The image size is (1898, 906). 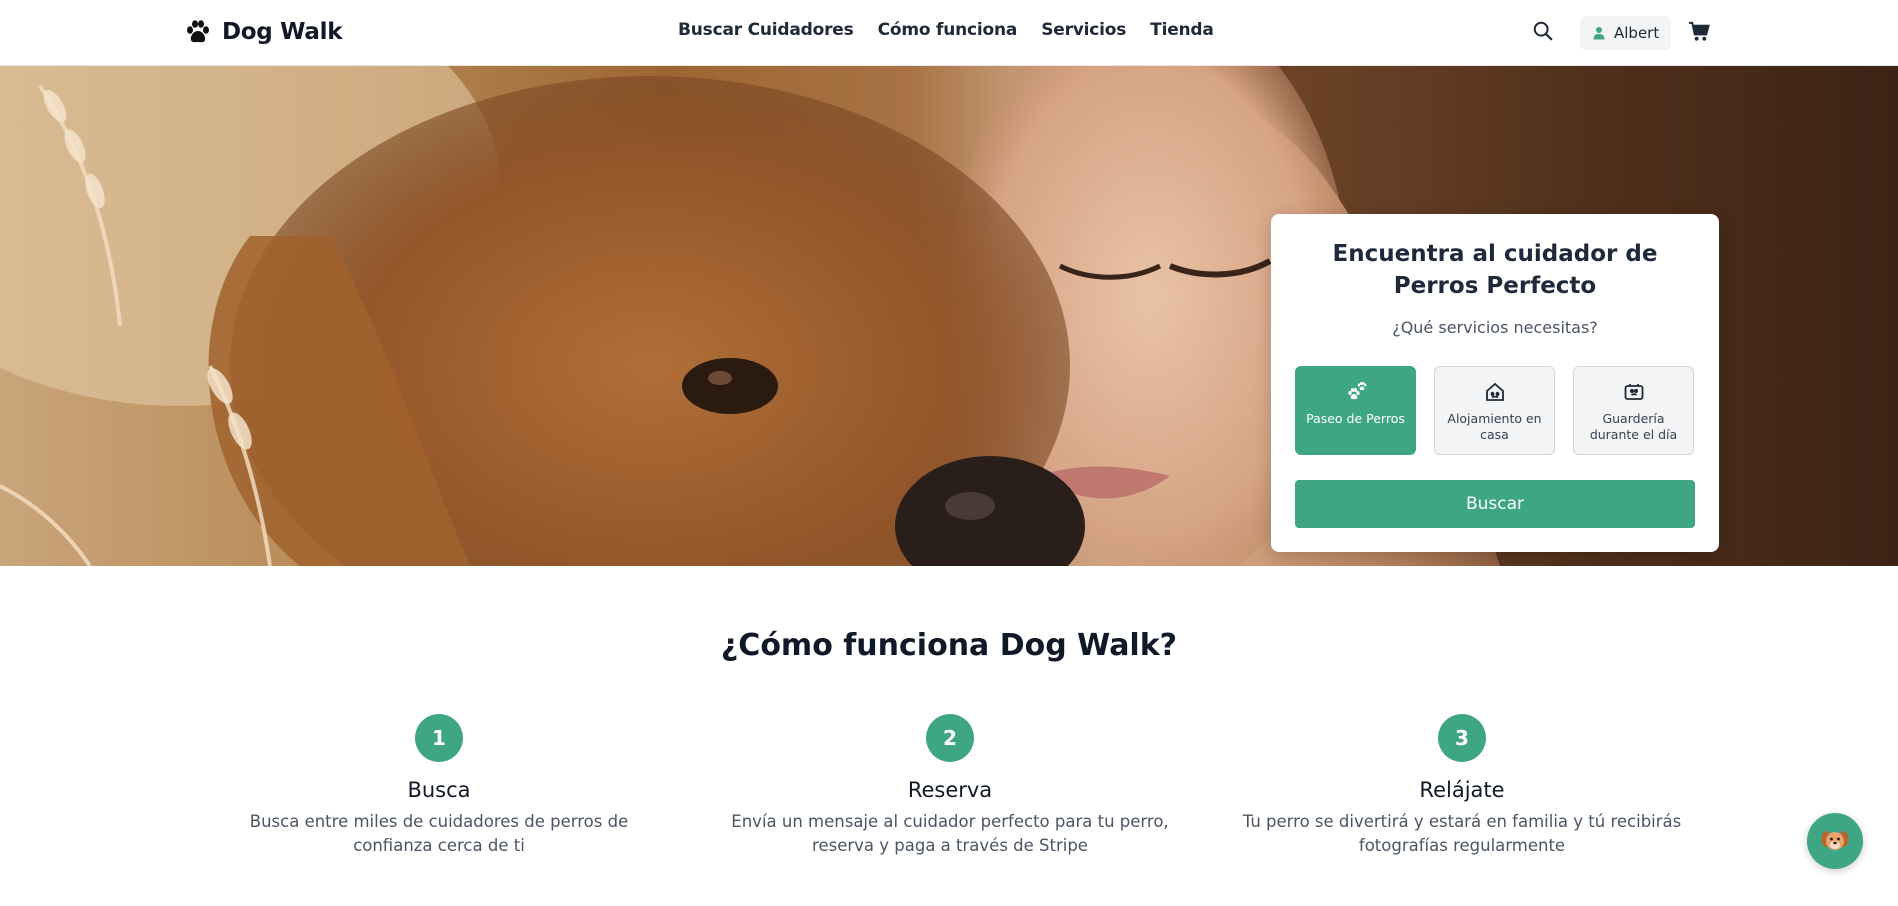 What do you see at coordinates (1182, 30) in the screenshot?
I see `nav-tienda: Tienda` at bounding box center [1182, 30].